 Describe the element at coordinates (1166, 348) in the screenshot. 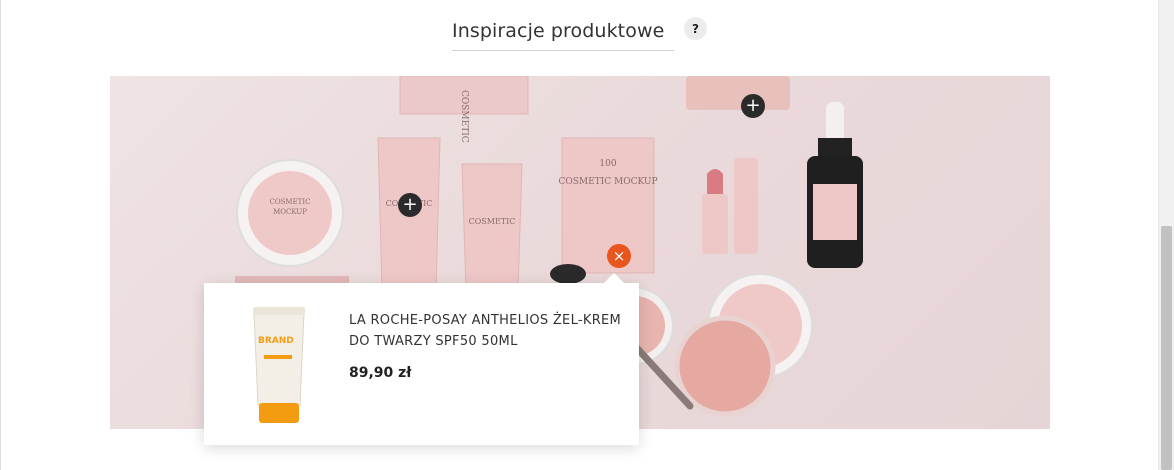

I see `scrollbar-thumb` at that location.